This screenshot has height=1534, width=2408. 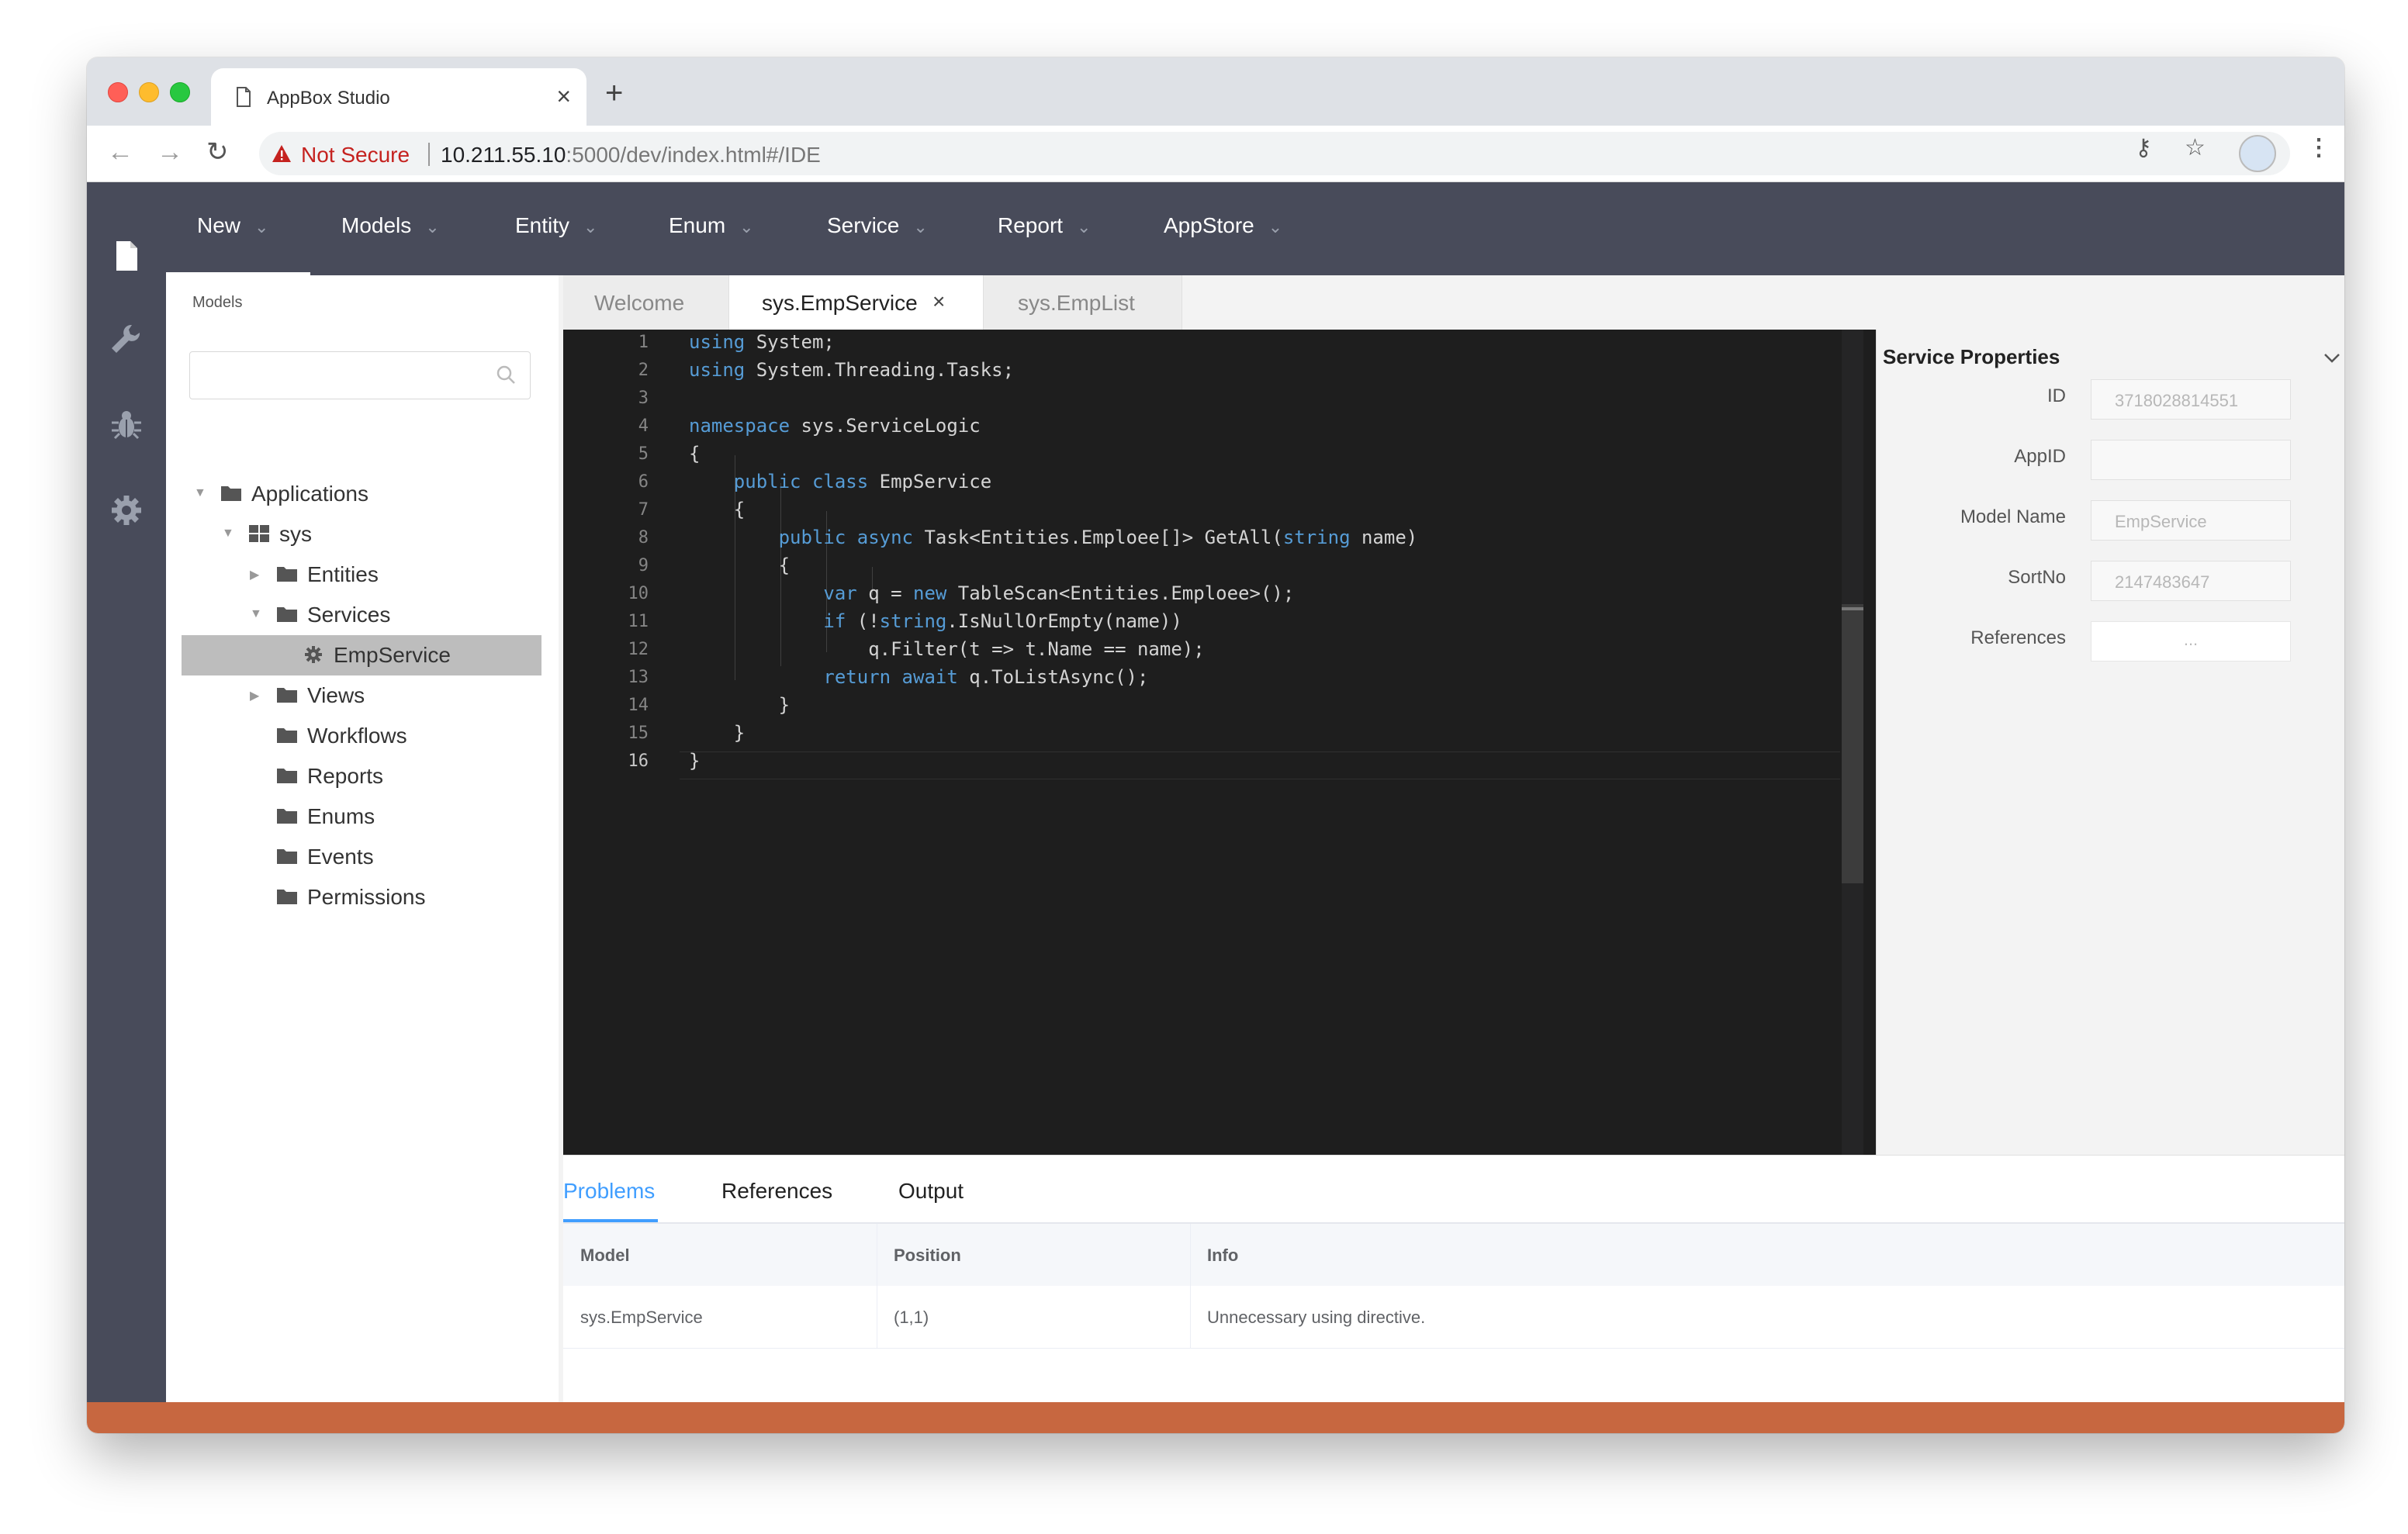 I want to click on tree-node-entities: ▶ Entities, so click(x=362, y=575).